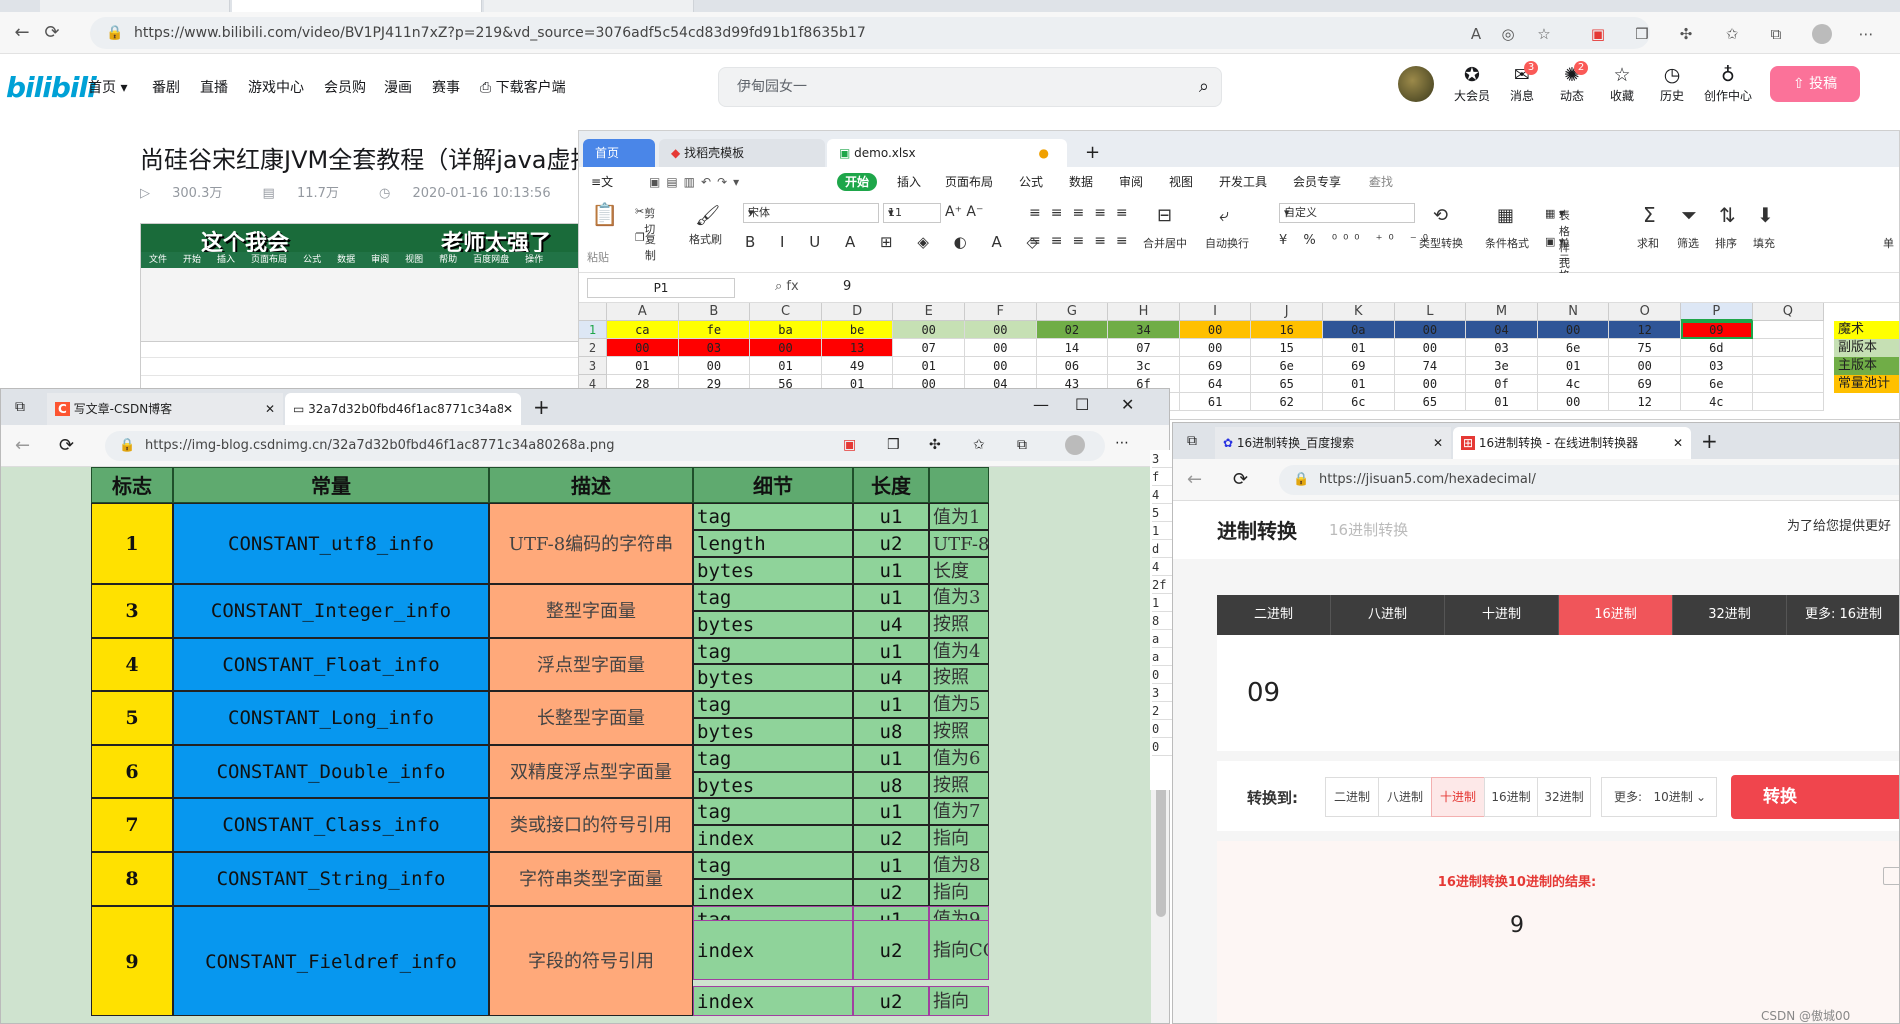 This screenshot has width=1900, height=1024. What do you see at coordinates (1144, 330) in the screenshot?
I see `sheet-cell: 34` at bounding box center [1144, 330].